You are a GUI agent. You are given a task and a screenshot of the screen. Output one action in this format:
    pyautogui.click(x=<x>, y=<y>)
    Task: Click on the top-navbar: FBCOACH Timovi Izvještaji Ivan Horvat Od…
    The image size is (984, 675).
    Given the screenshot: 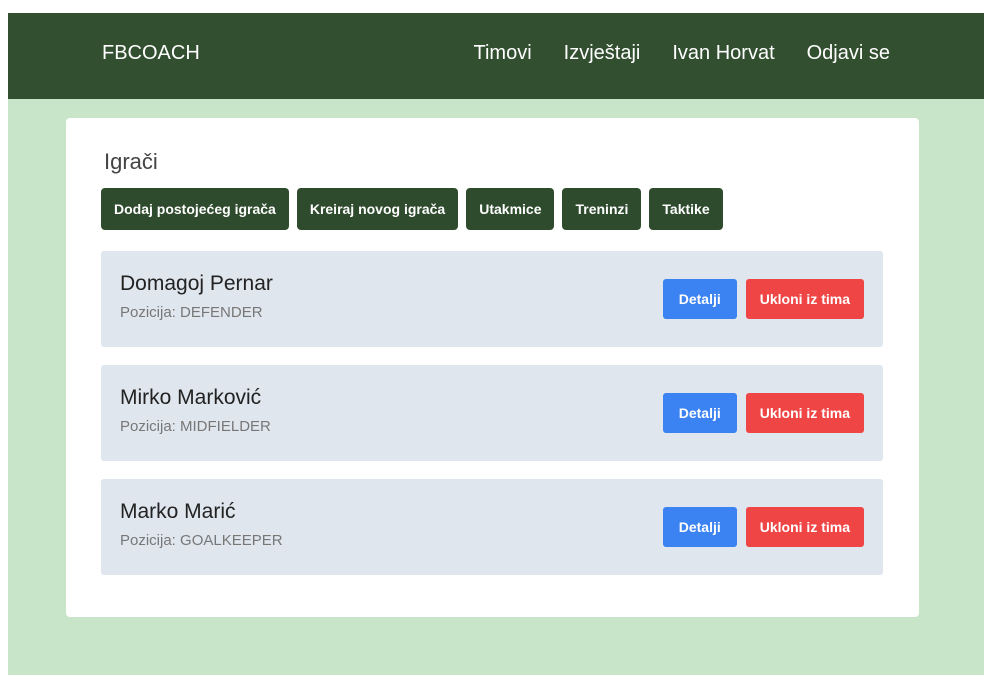 What is the action you would take?
    pyautogui.click(x=496, y=56)
    